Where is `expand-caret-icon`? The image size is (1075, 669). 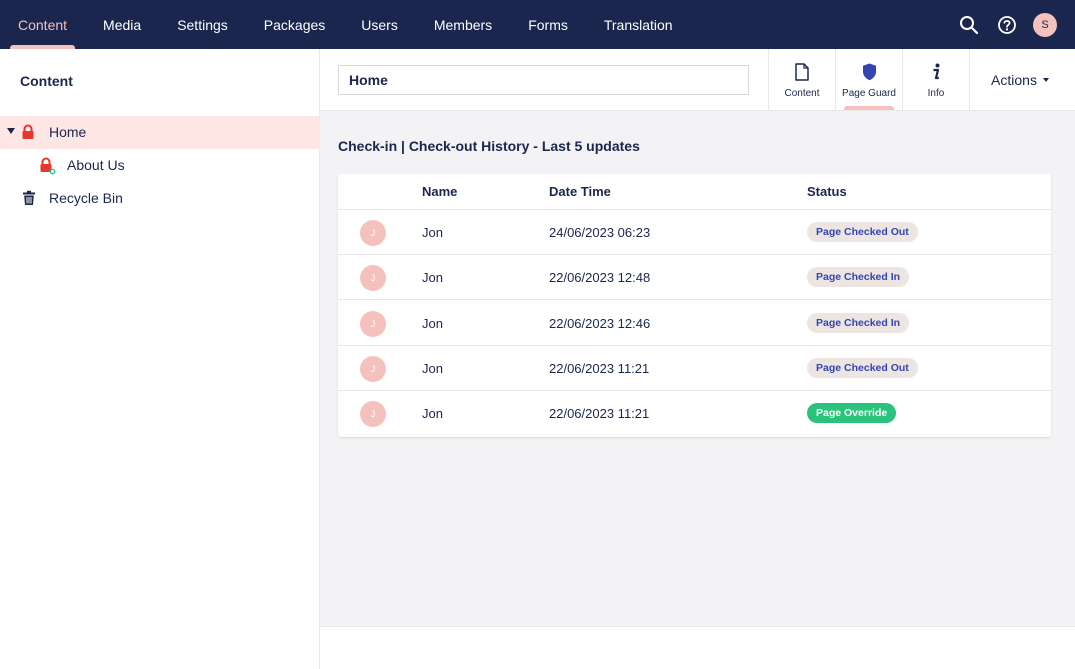
expand-caret-icon is located at coordinates (11, 131).